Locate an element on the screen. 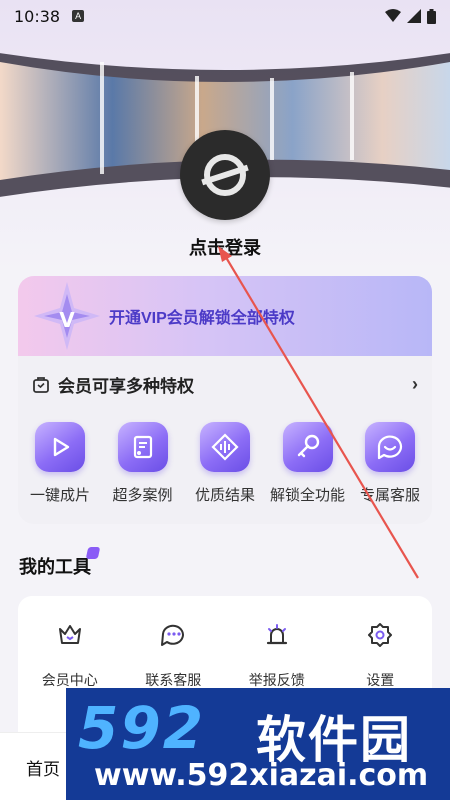  wifi-icon is located at coordinates (393, 15).